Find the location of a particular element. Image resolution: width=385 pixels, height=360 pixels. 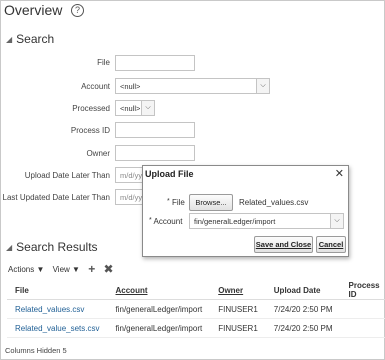

dialog-title: Upload File is located at coordinates (169, 174).